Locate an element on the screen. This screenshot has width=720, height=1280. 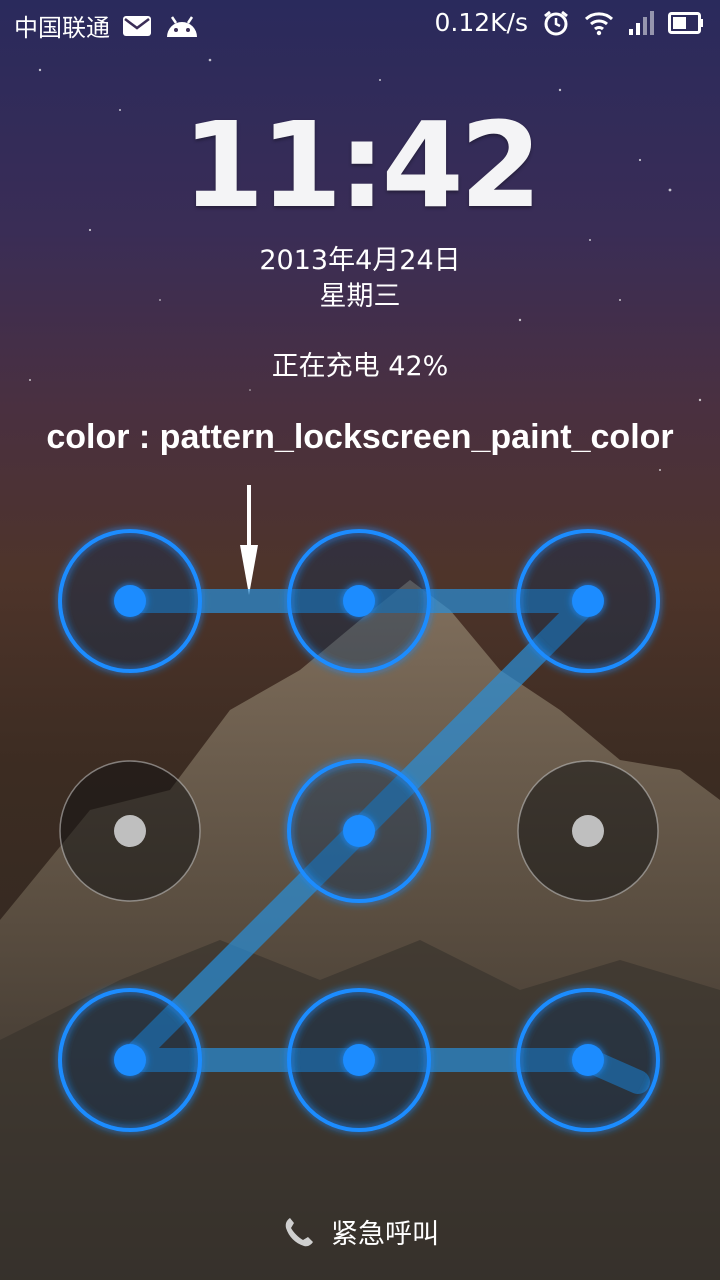
alarm-icon is located at coordinates (556, 22).